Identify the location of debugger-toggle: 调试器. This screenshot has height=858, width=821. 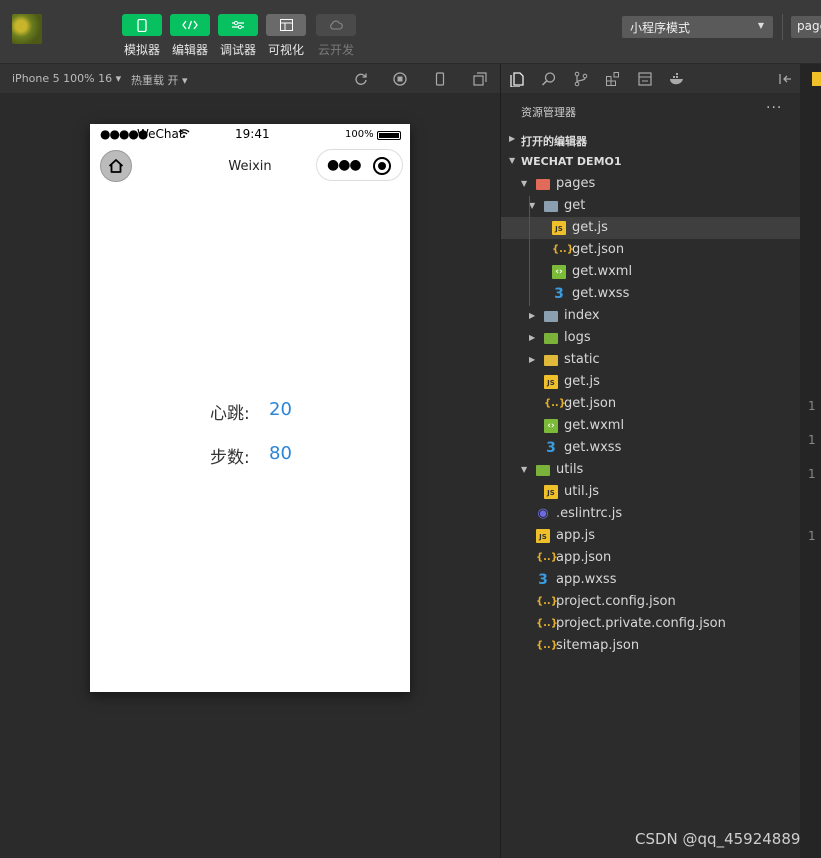
(238, 36).